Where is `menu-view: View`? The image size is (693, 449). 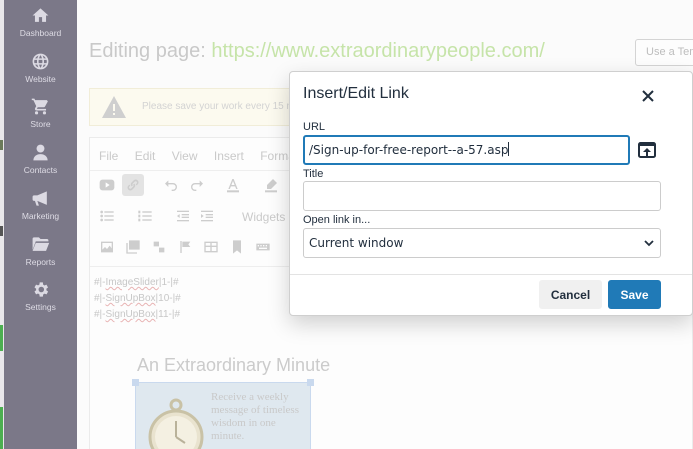 menu-view: View is located at coordinates (185, 156).